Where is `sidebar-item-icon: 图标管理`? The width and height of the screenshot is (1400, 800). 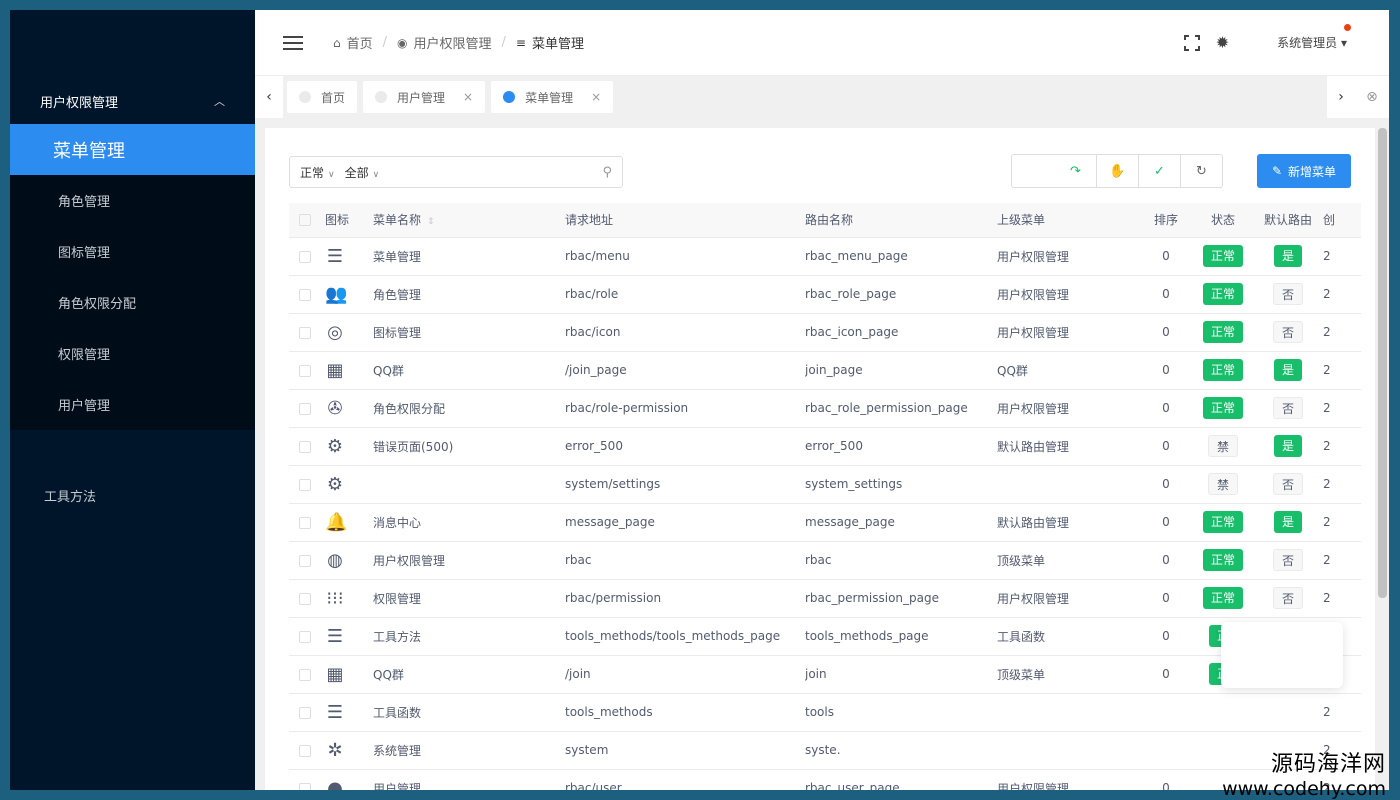
sidebar-item-icon: 图标管理 is located at coordinates (132, 251).